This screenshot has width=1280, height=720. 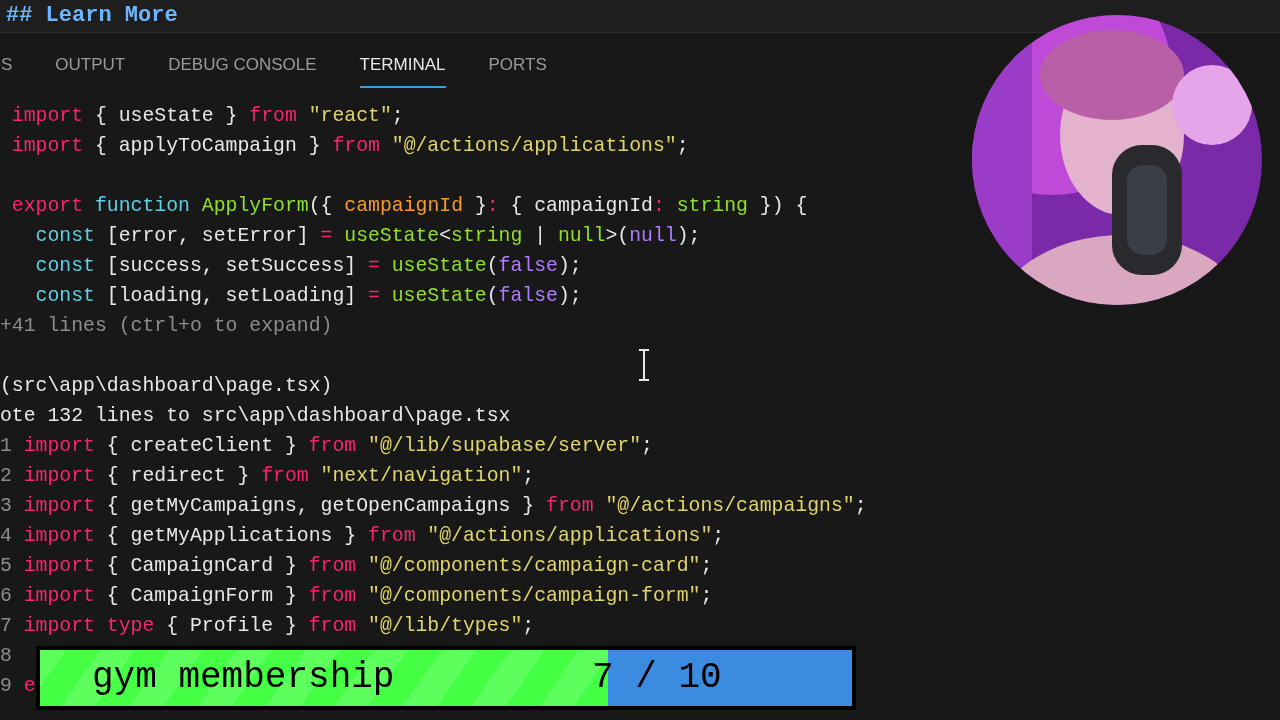 What do you see at coordinates (362, 536) in the screenshot?
I see `code-line: 4 import { getMyApplications } from "@/actions/applications";` at bounding box center [362, 536].